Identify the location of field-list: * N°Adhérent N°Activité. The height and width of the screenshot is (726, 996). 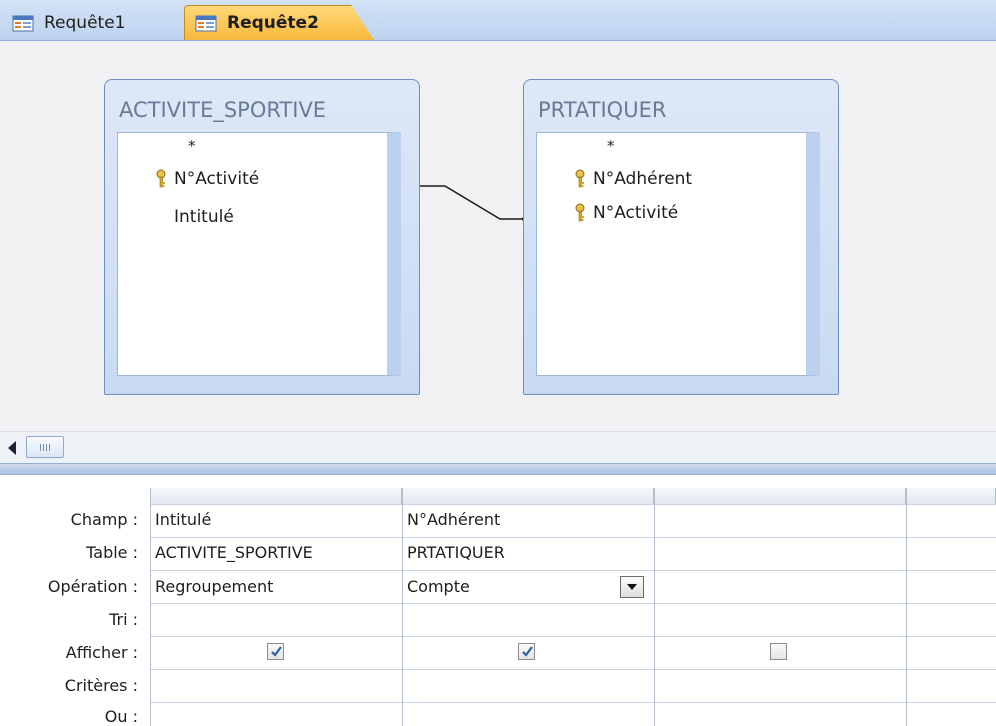
(678, 254).